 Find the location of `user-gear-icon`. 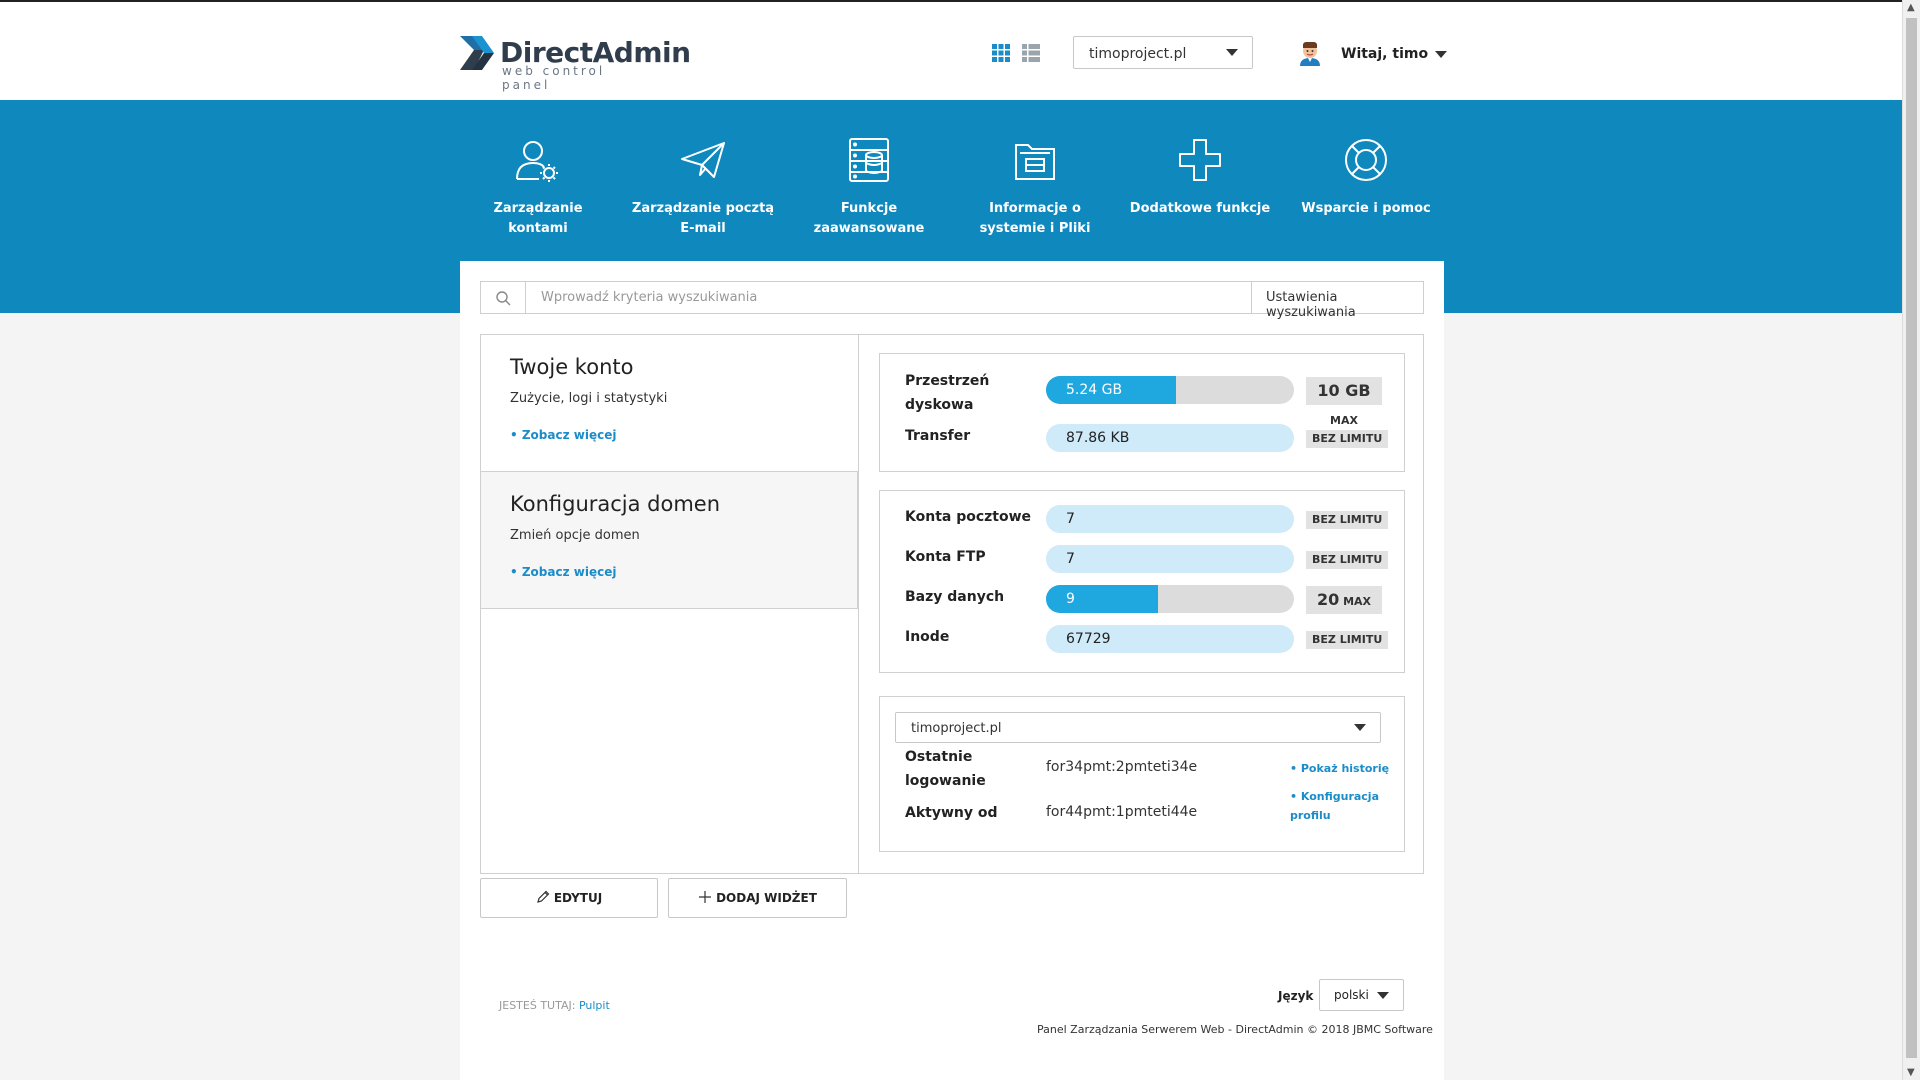

user-gear-icon is located at coordinates (537, 161).